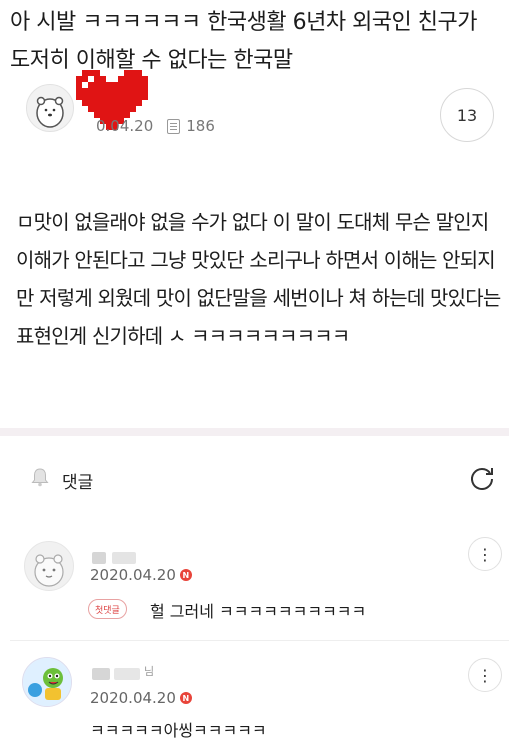  Describe the element at coordinates (467, 115) in the screenshot. I see `comment-count-button: 13` at that location.